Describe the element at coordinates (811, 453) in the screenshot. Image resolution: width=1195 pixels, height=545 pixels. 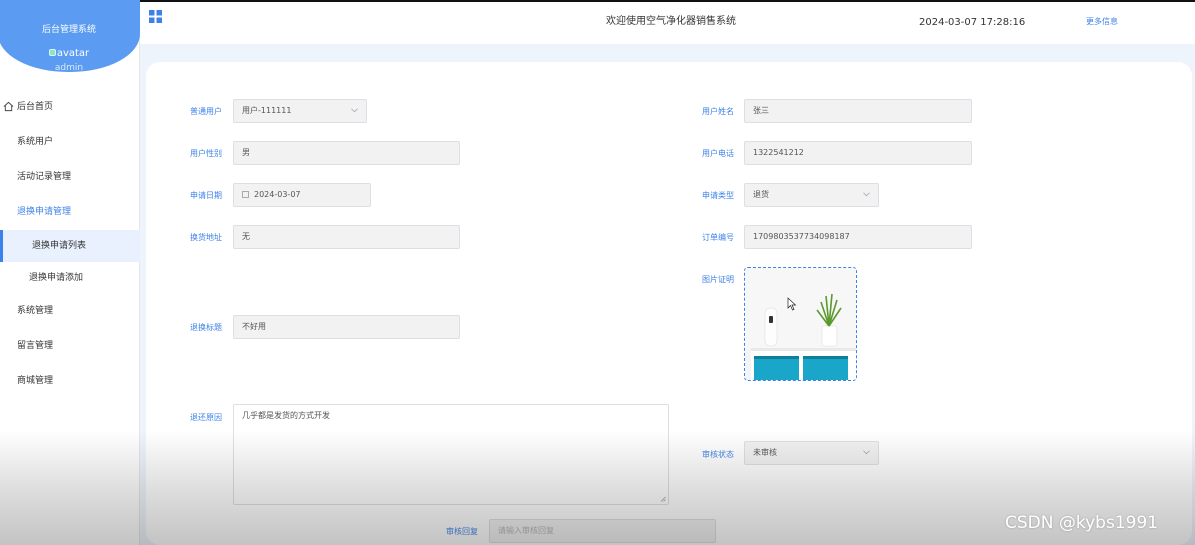
I see `review-status-select: 未审核` at that location.